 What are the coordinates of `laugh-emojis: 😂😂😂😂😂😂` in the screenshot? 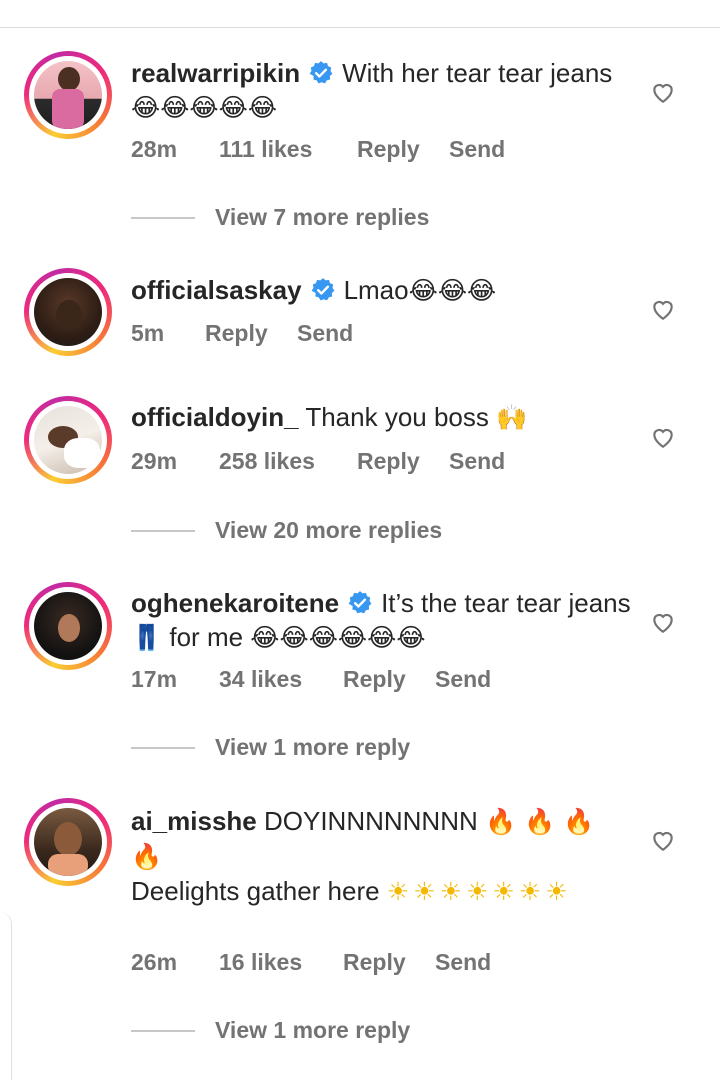 It's located at (338, 637).